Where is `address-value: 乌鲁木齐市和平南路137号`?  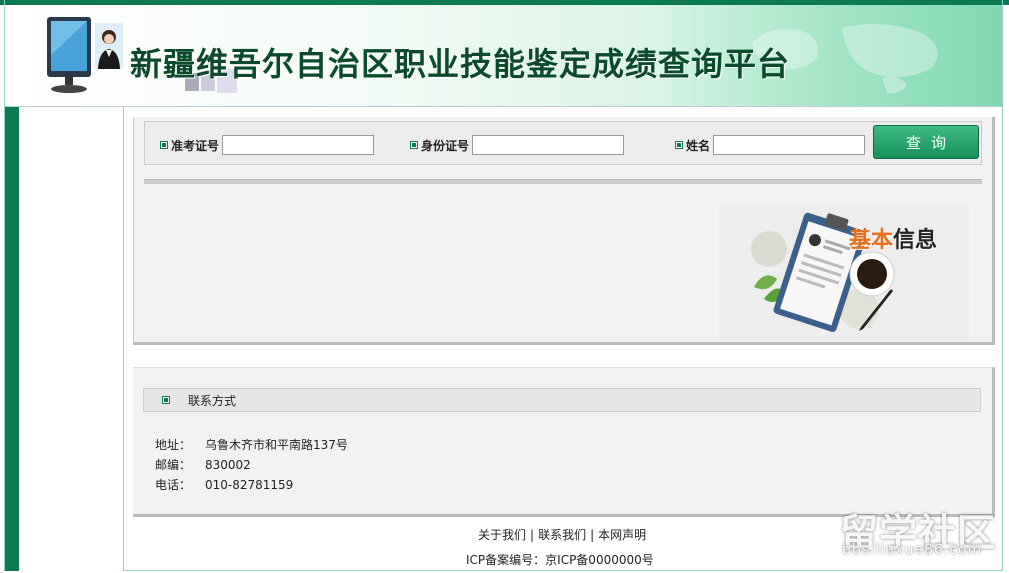
address-value: 乌鲁木齐市和平南路137号 is located at coordinates (276, 445).